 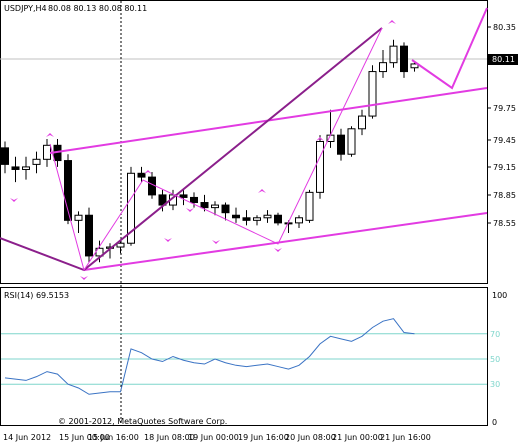 I want to click on rsi-level-label: 70, so click(x=495, y=334).